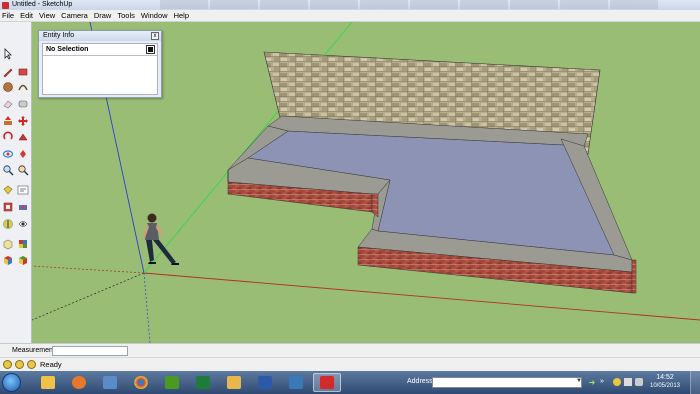 This screenshot has height=394, width=700. I want to click on taskbar-app-sketch, so click(110, 382).